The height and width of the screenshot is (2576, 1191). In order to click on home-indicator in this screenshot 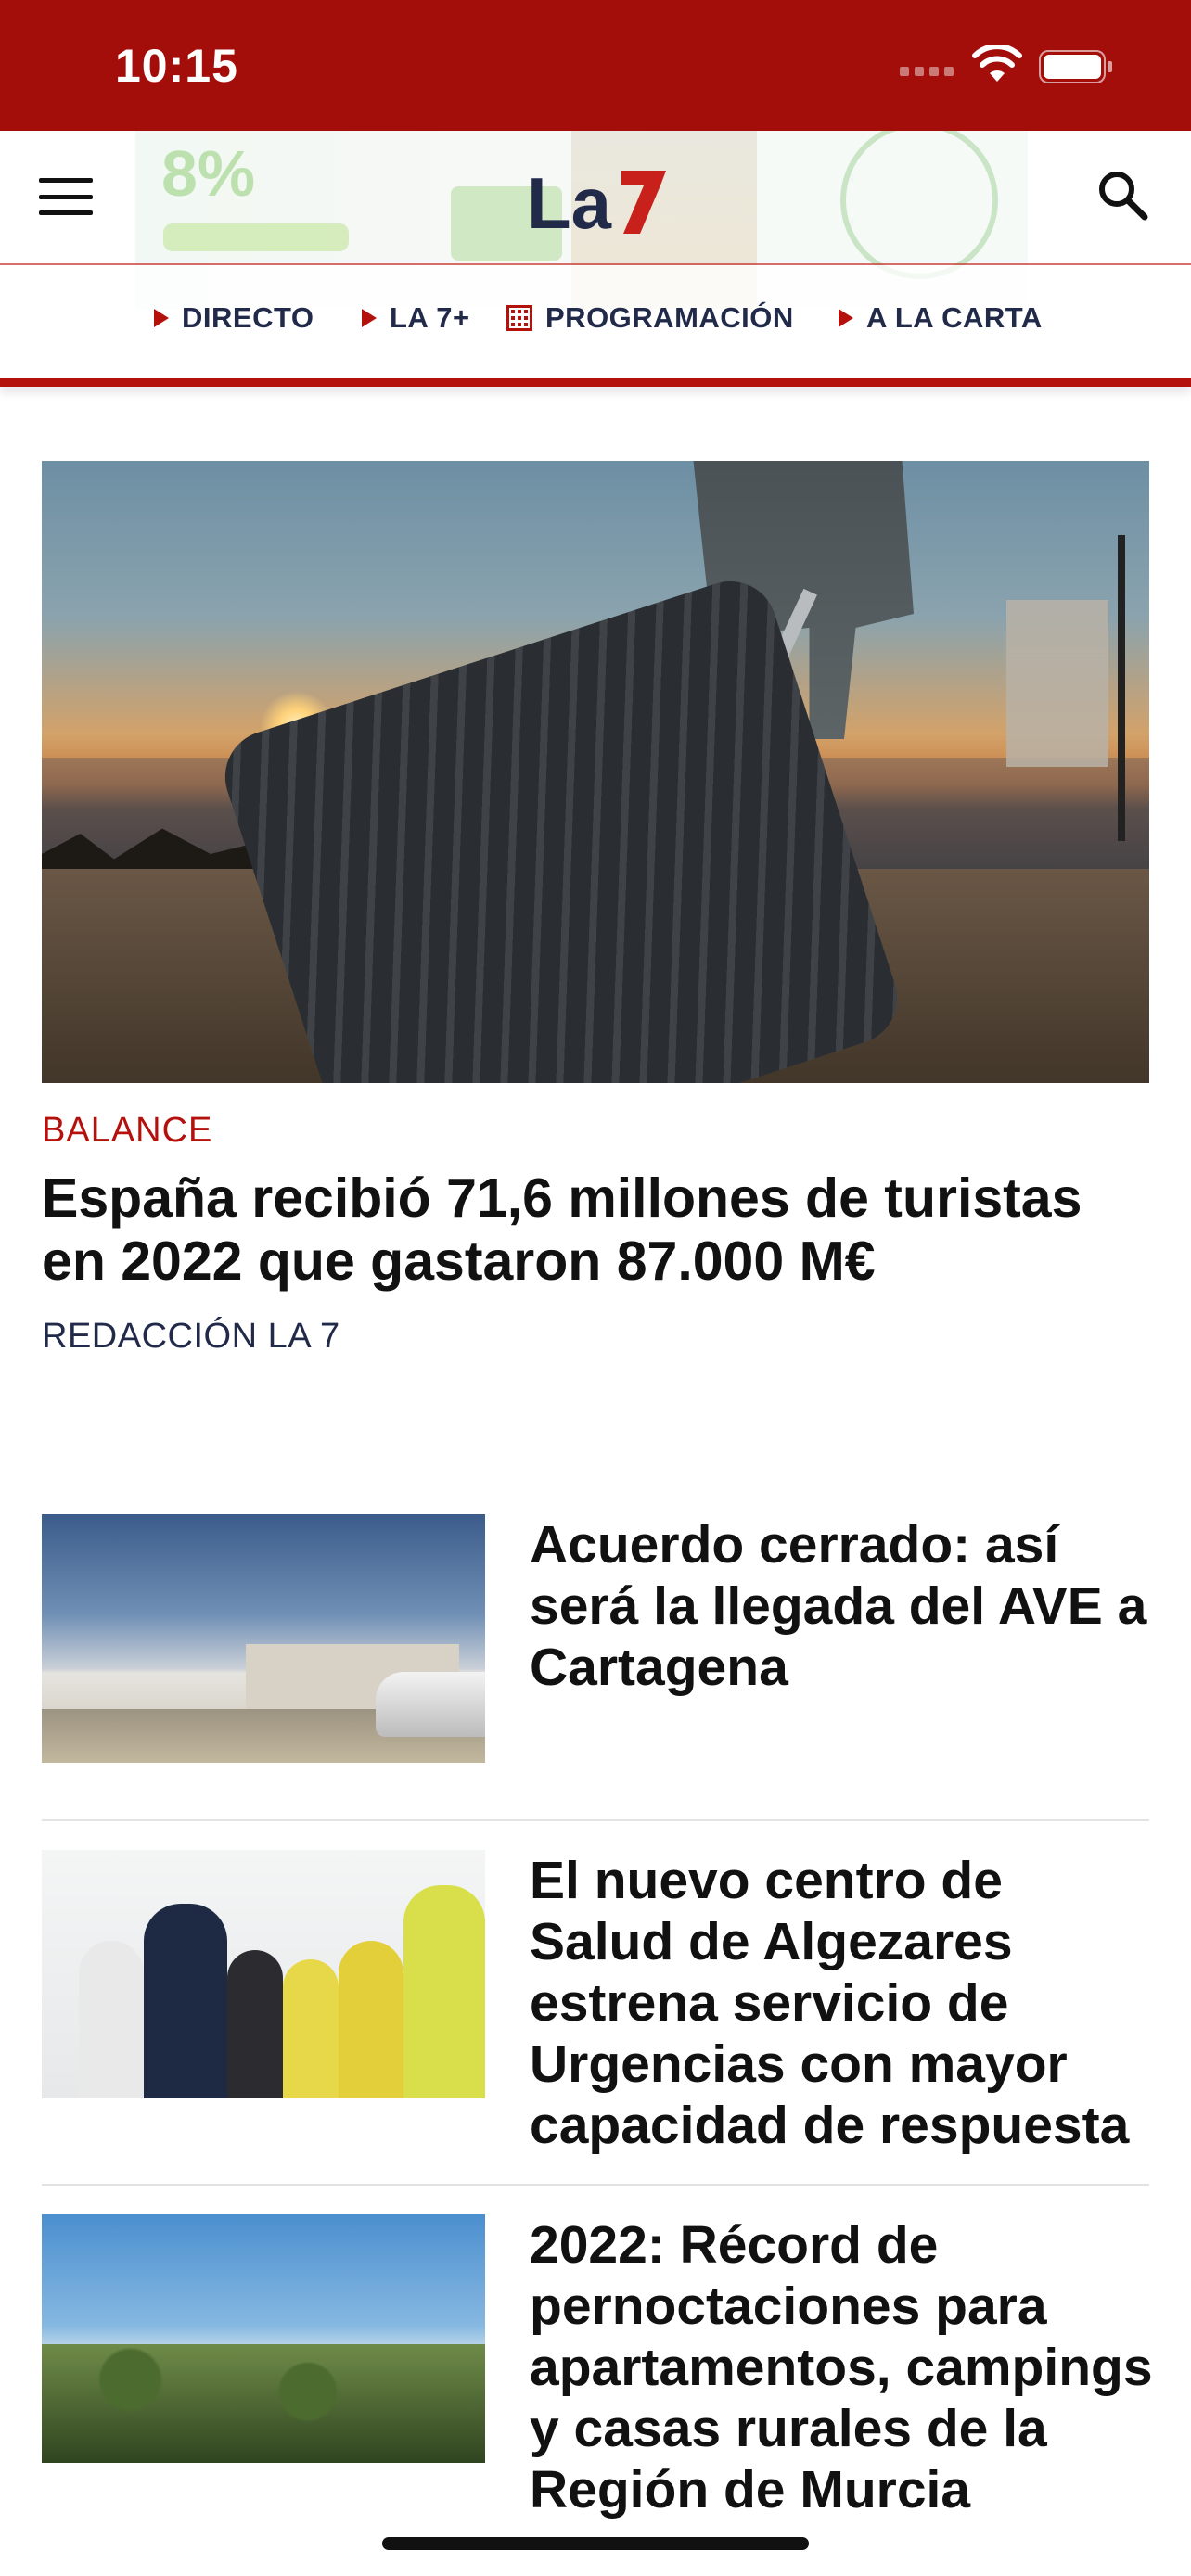, I will do `click(595, 2543)`.